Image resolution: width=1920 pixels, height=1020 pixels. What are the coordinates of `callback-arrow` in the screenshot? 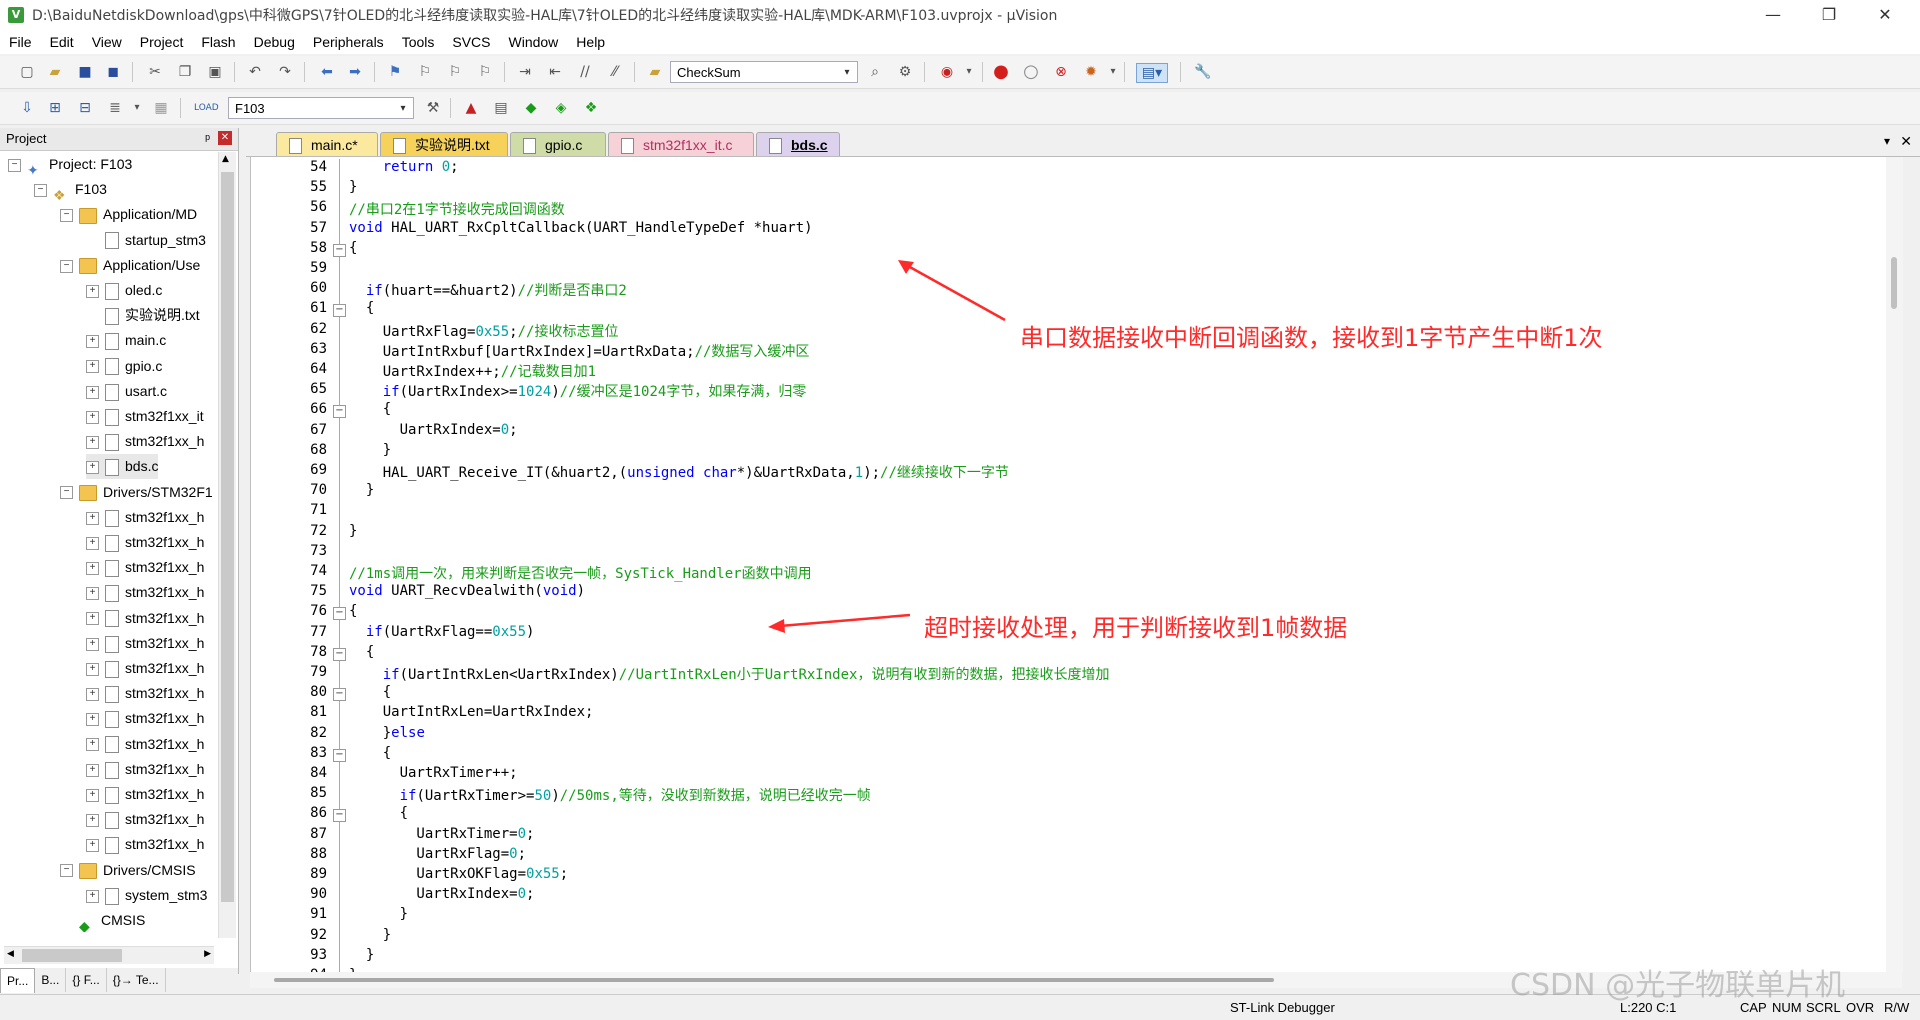 It's located at (956, 293).